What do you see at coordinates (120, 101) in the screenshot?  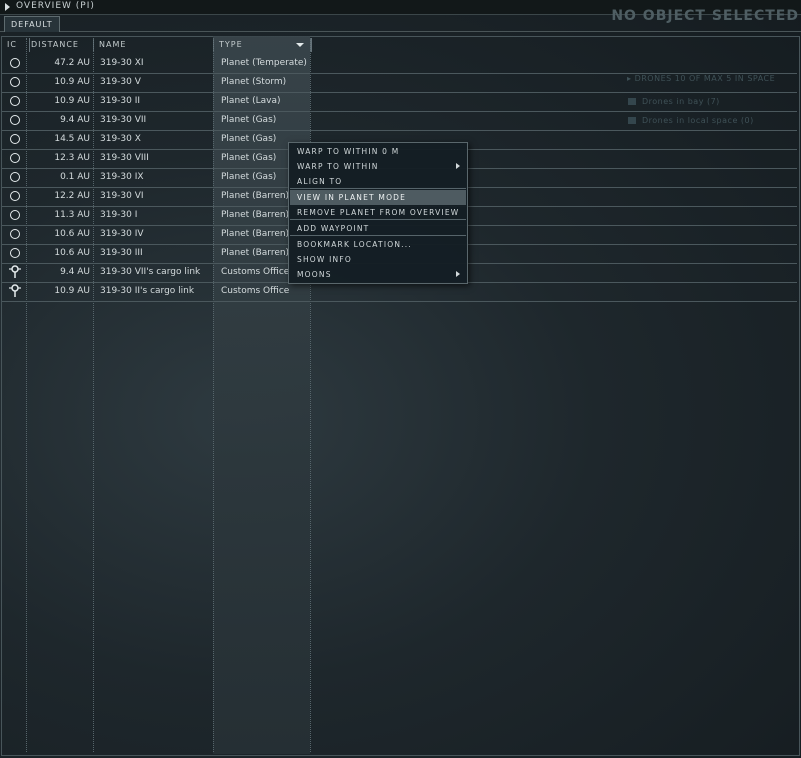 I see `row-name: 319-30 II` at bounding box center [120, 101].